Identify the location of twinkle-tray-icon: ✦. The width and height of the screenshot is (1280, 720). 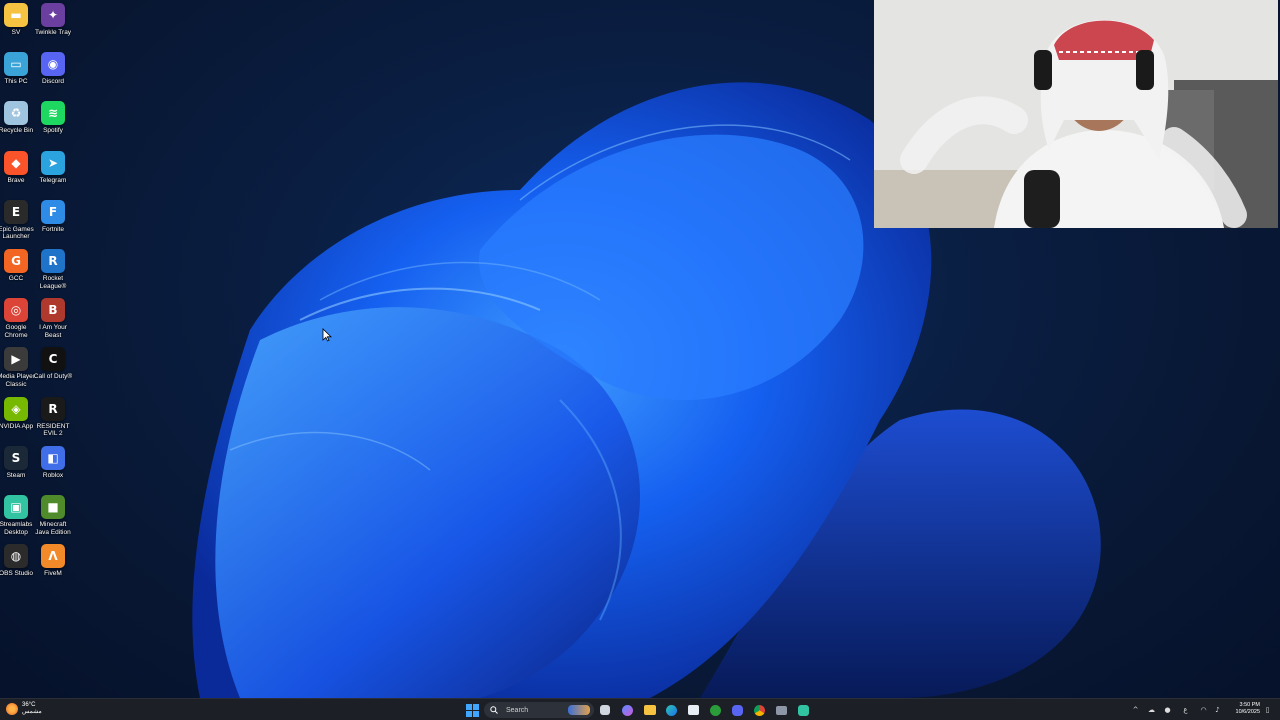
(53, 15).